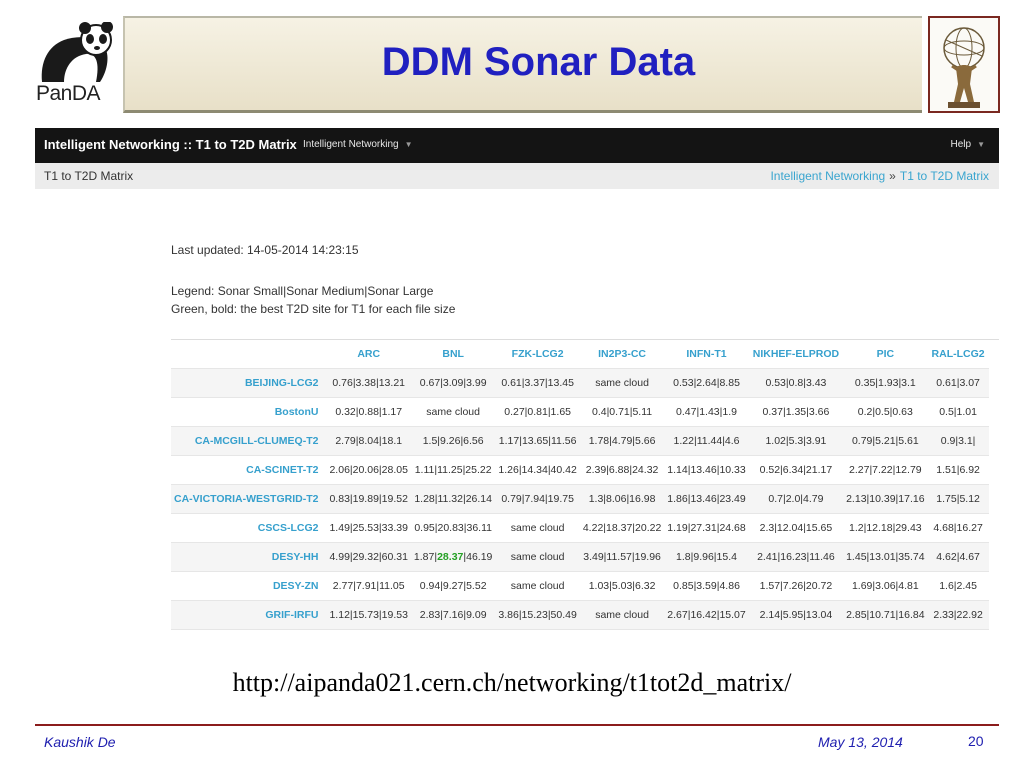  What do you see at coordinates (622, 527) in the screenshot?
I see `cell-value: 4.22|18.37|20.22` at bounding box center [622, 527].